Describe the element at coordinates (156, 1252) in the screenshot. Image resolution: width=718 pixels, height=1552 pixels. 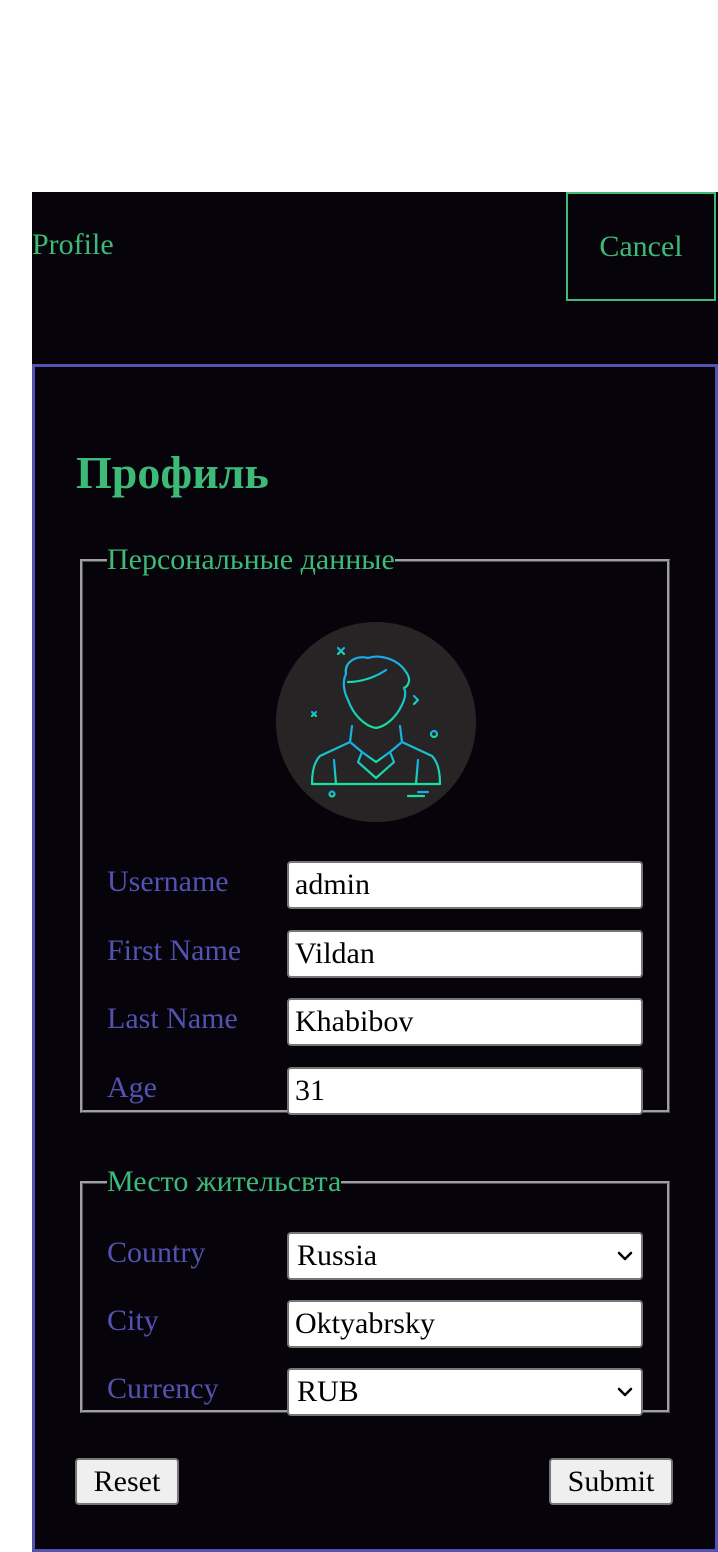
I see `country-label: Country` at that location.